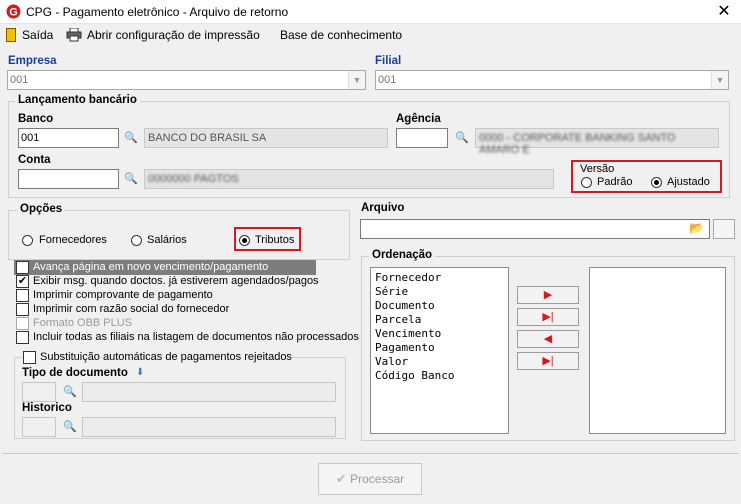  Describe the element at coordinates (29, 357) in the screenshot. I see `substituicao-checkbox` at that location.